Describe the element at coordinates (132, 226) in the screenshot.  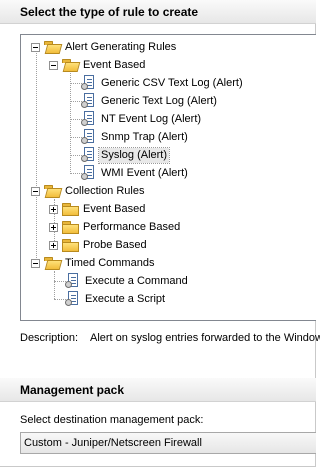
I see `tree-node-label: Performance Based` at that location.